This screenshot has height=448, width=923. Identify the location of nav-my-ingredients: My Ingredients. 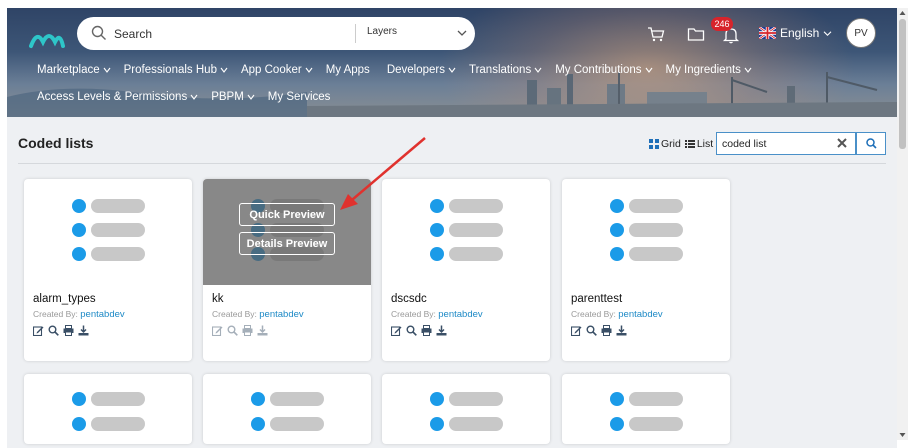
(709, 70).